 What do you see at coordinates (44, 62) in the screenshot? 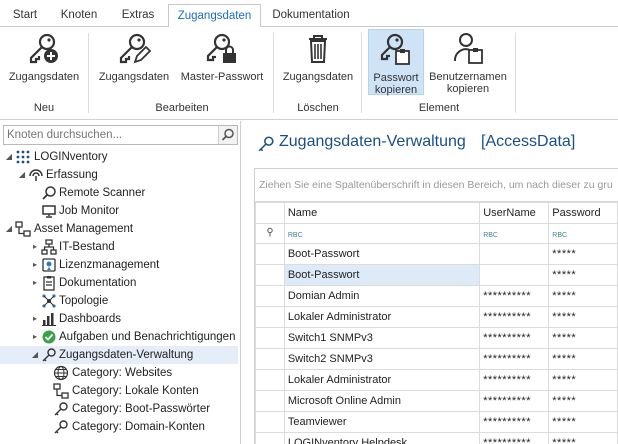
I see `new-credential-button: Zugangsdaten` at bounding box center [44, 62].